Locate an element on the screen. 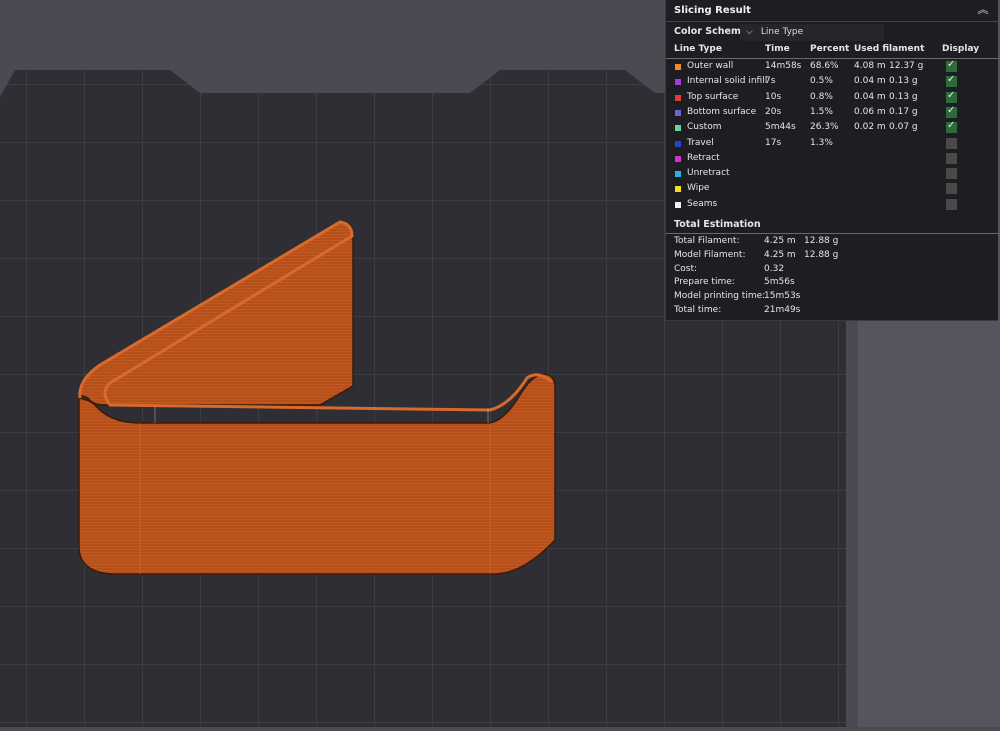 The image size is (1000, 731). col-percent: Percent is located at coordinates (830, 49).